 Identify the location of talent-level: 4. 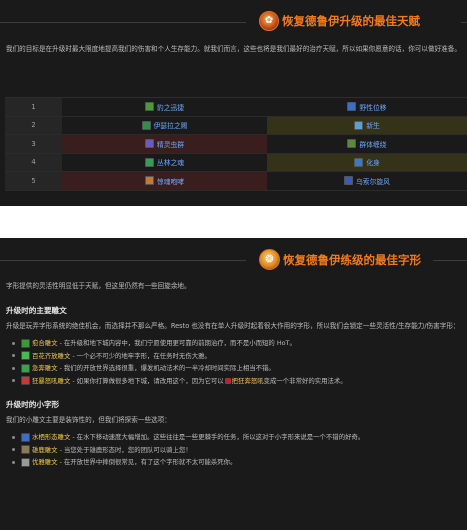
(33, 162).